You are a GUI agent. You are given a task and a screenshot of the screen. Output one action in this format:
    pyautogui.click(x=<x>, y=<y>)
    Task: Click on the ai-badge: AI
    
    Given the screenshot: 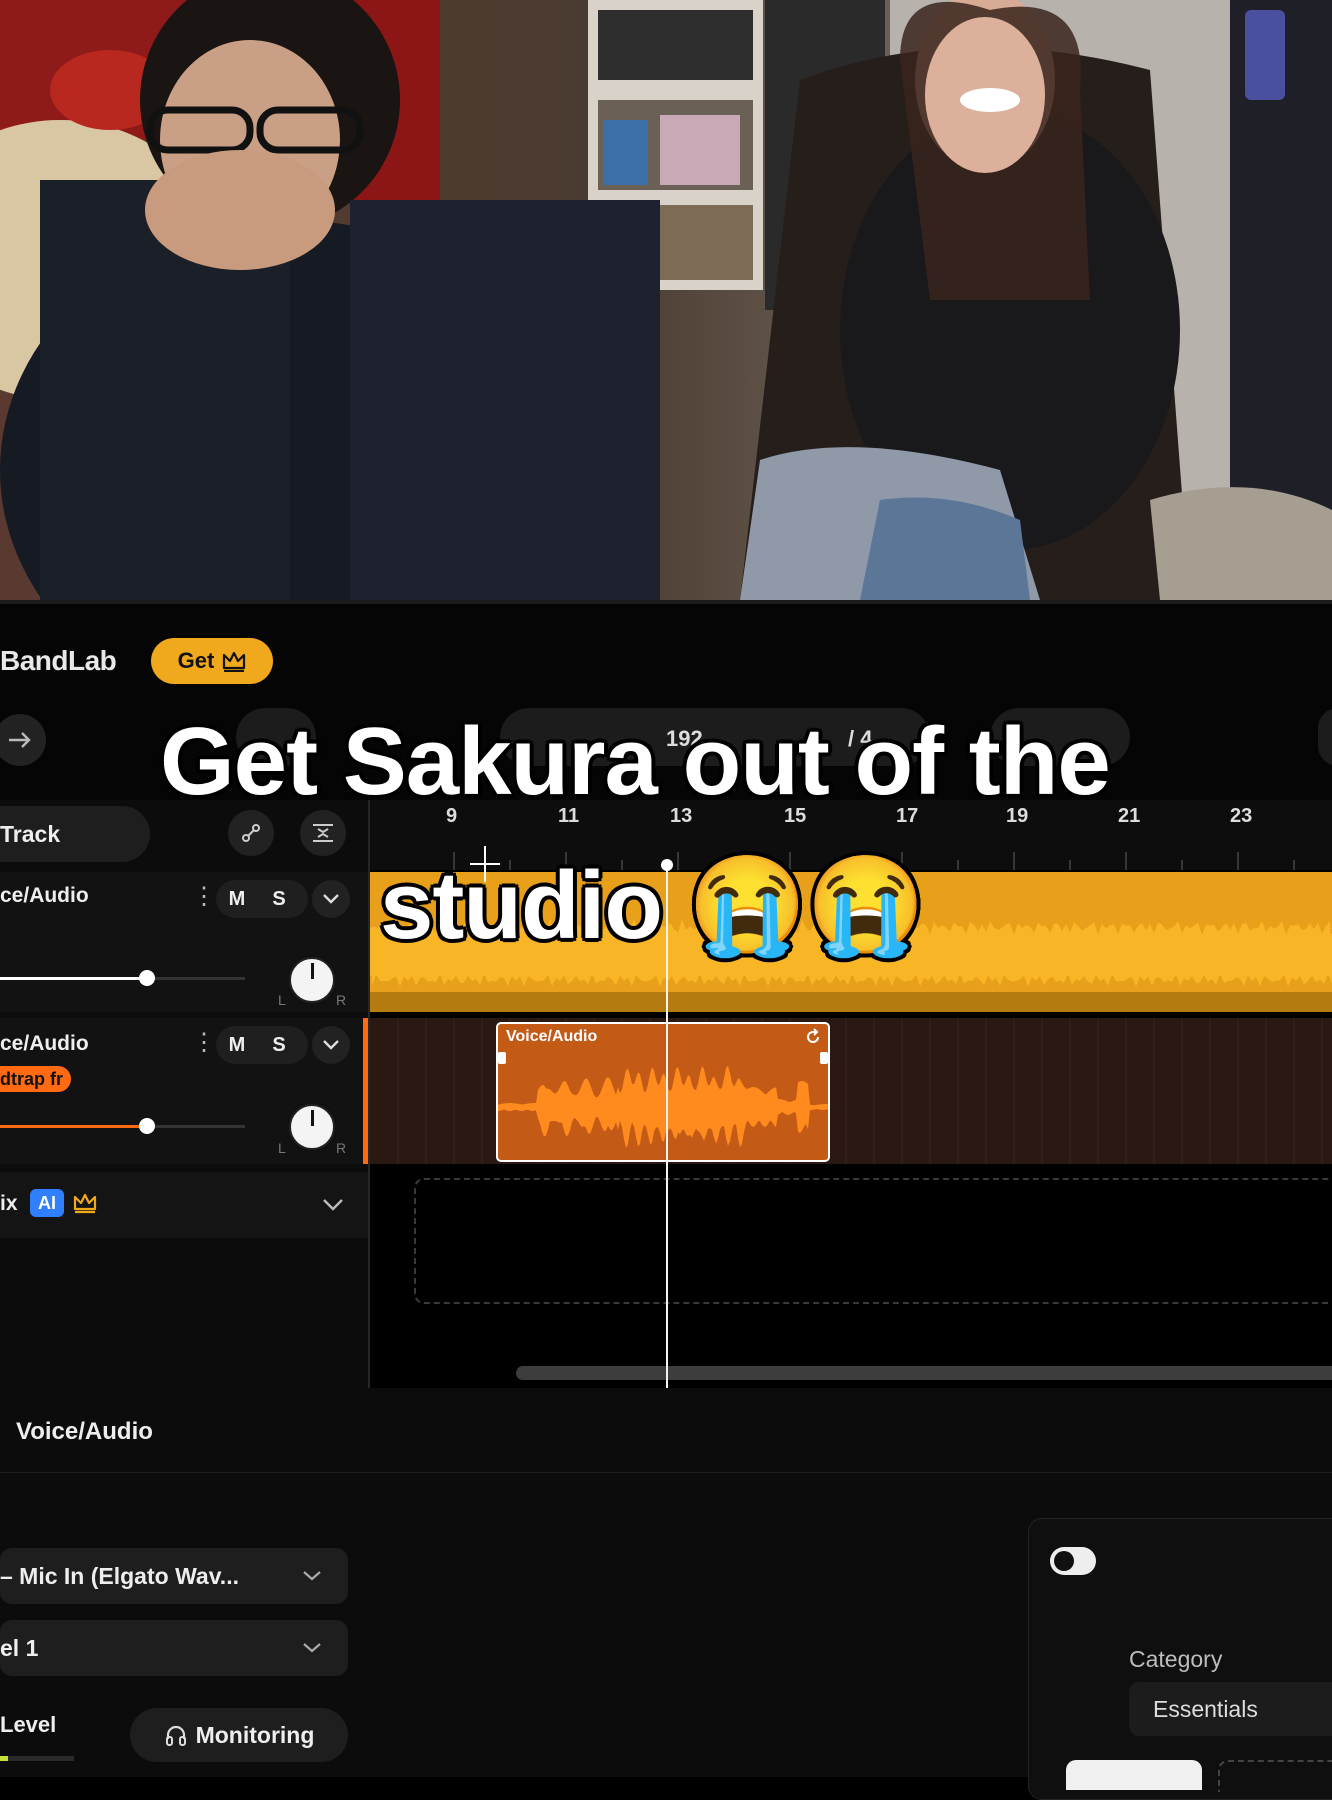 What is the action you would take?
    pyautogui.click(x=47, y=1203)
    